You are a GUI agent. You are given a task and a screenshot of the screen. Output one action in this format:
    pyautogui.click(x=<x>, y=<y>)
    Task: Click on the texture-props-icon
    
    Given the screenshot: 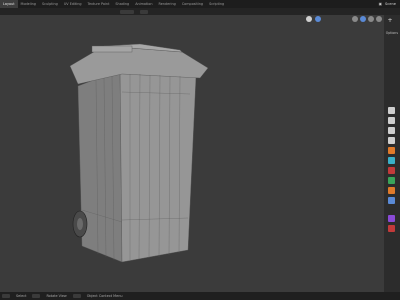 What is the action you would take?
    pyautogui.click(x=391, y=218)
    